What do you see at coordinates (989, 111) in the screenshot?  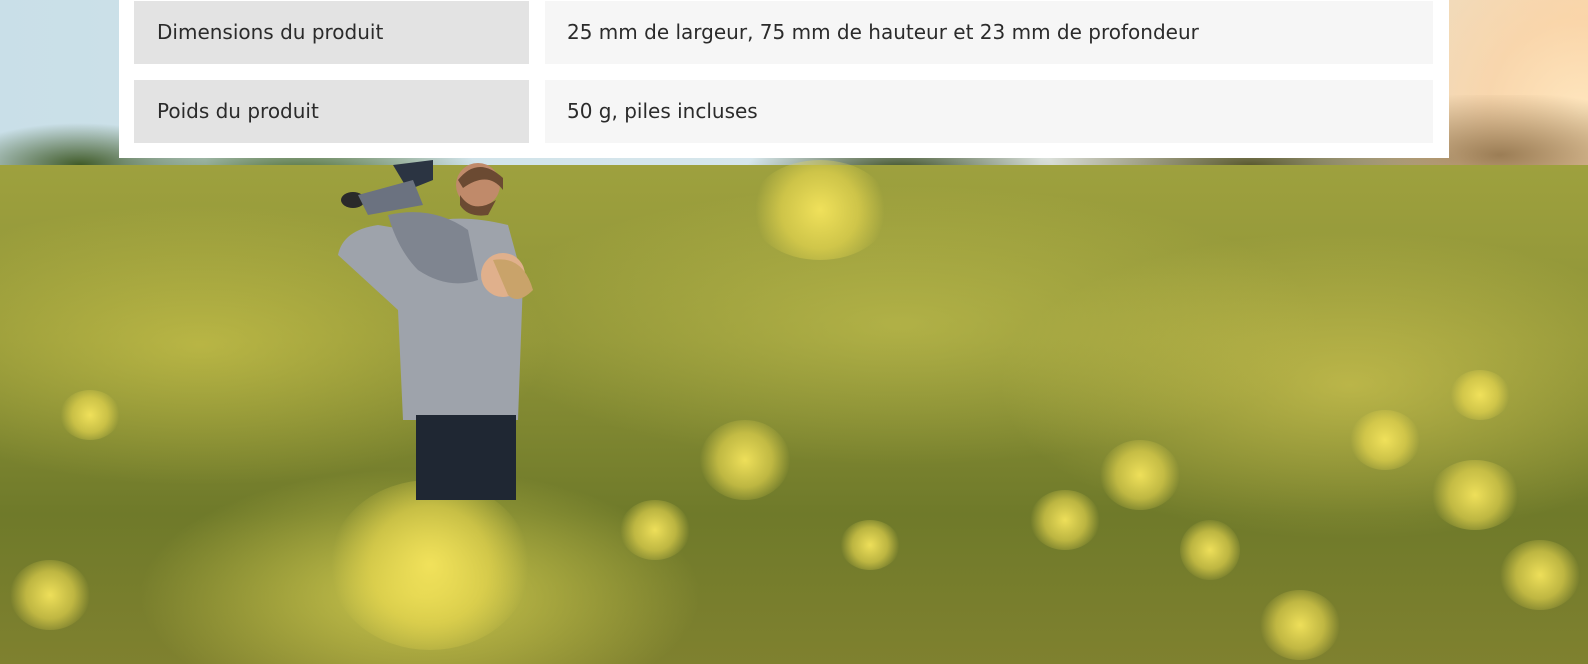 I see `spec-value: 50 g, piles incluses` at bounding box center [989, 111].